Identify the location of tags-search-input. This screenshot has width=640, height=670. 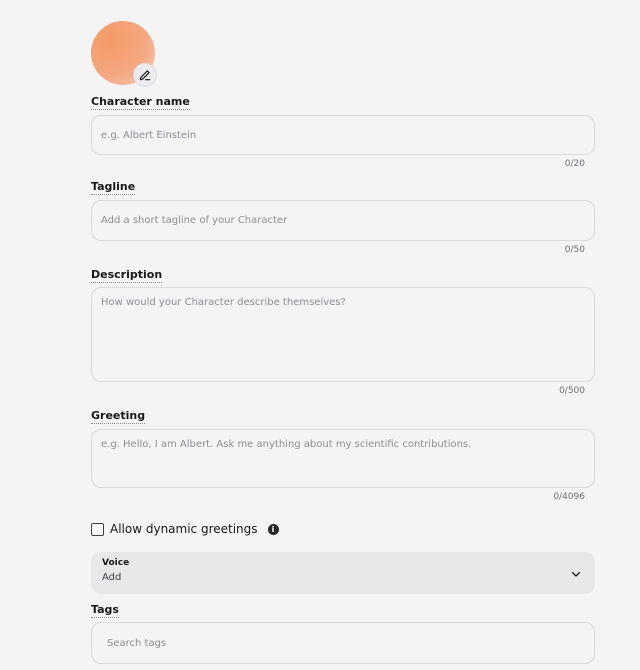
(343, 643).